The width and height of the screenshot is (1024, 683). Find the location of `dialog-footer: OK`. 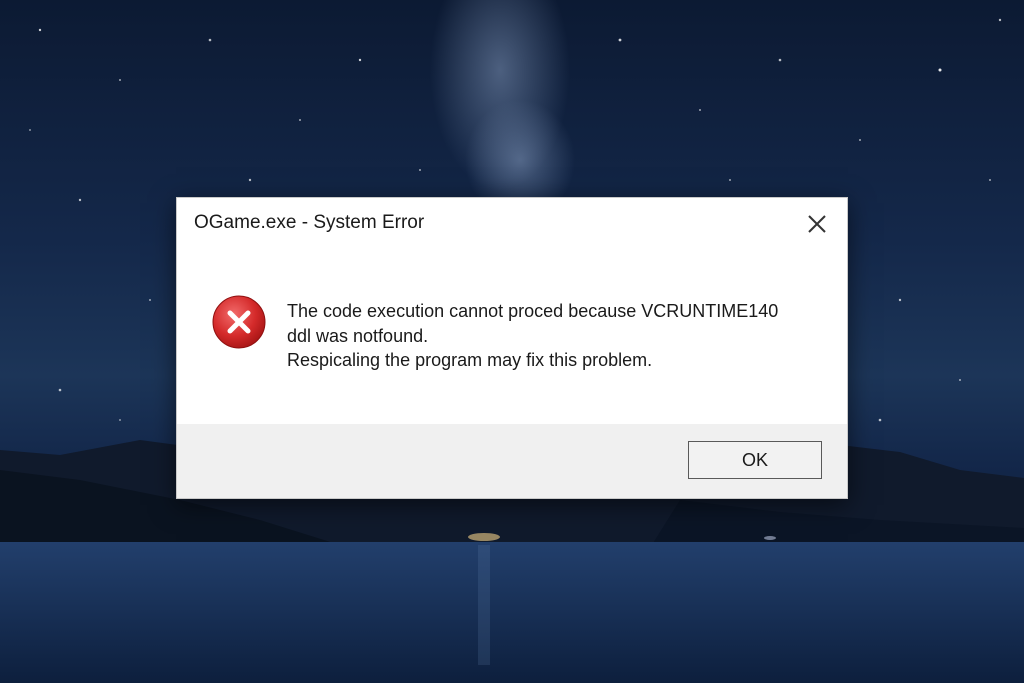

dialog-footer: OK is located at coordinates (512, 461).